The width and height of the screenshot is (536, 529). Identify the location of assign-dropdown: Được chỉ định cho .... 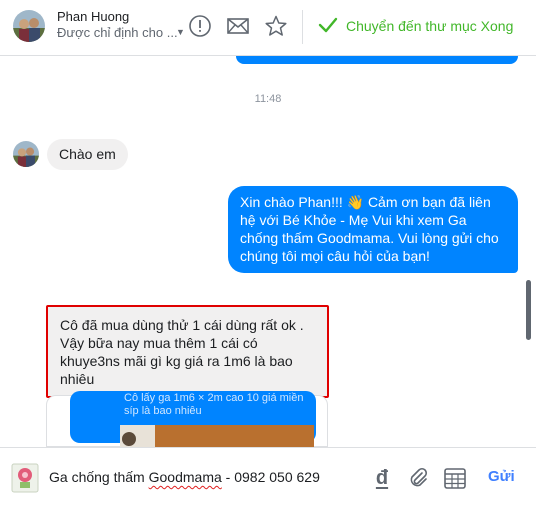
(117, 32).